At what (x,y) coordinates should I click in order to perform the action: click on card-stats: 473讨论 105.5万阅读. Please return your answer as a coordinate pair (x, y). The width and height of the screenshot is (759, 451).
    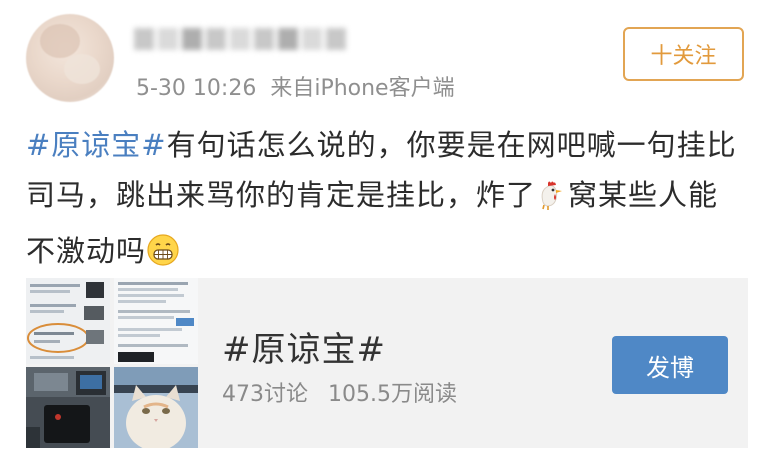
    Looking at the image, I should click on (339, 392).